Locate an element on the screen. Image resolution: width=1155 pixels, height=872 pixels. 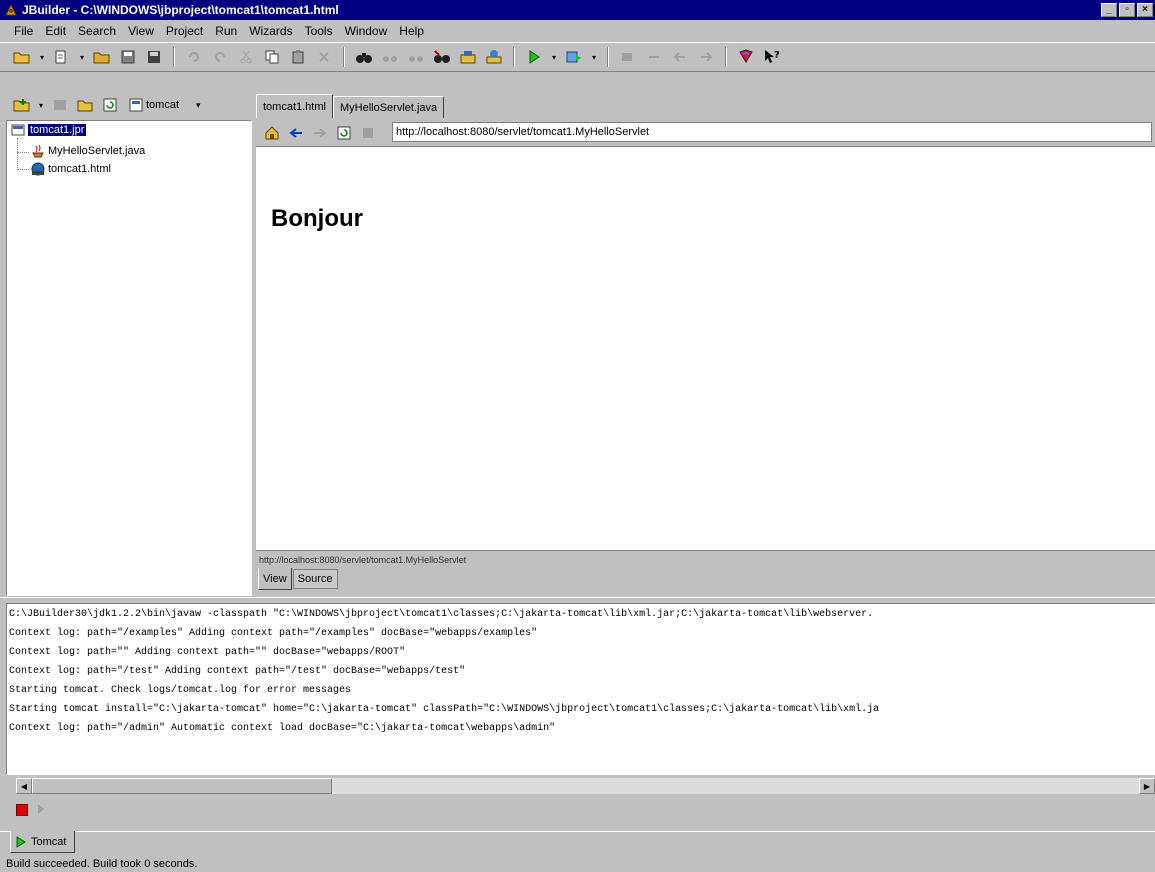
add-dropdown-arrow: ▾ is located at coordinates (41, 105).